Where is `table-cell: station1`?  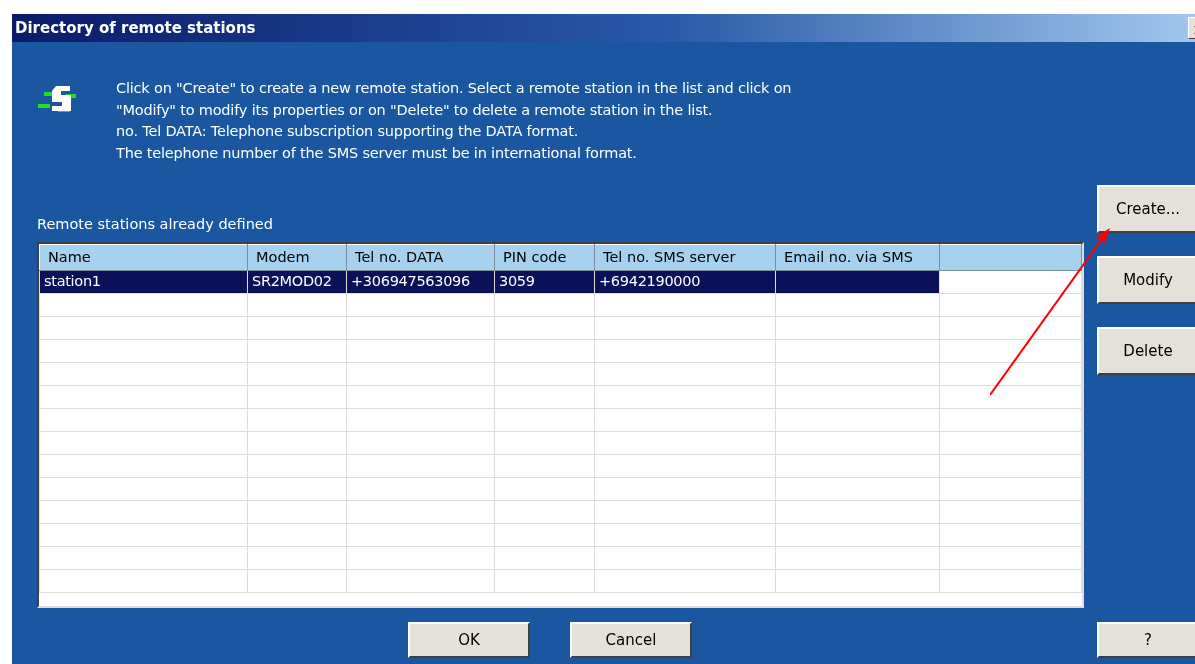 table-cell: station1 is located at coordinates (143, 282).